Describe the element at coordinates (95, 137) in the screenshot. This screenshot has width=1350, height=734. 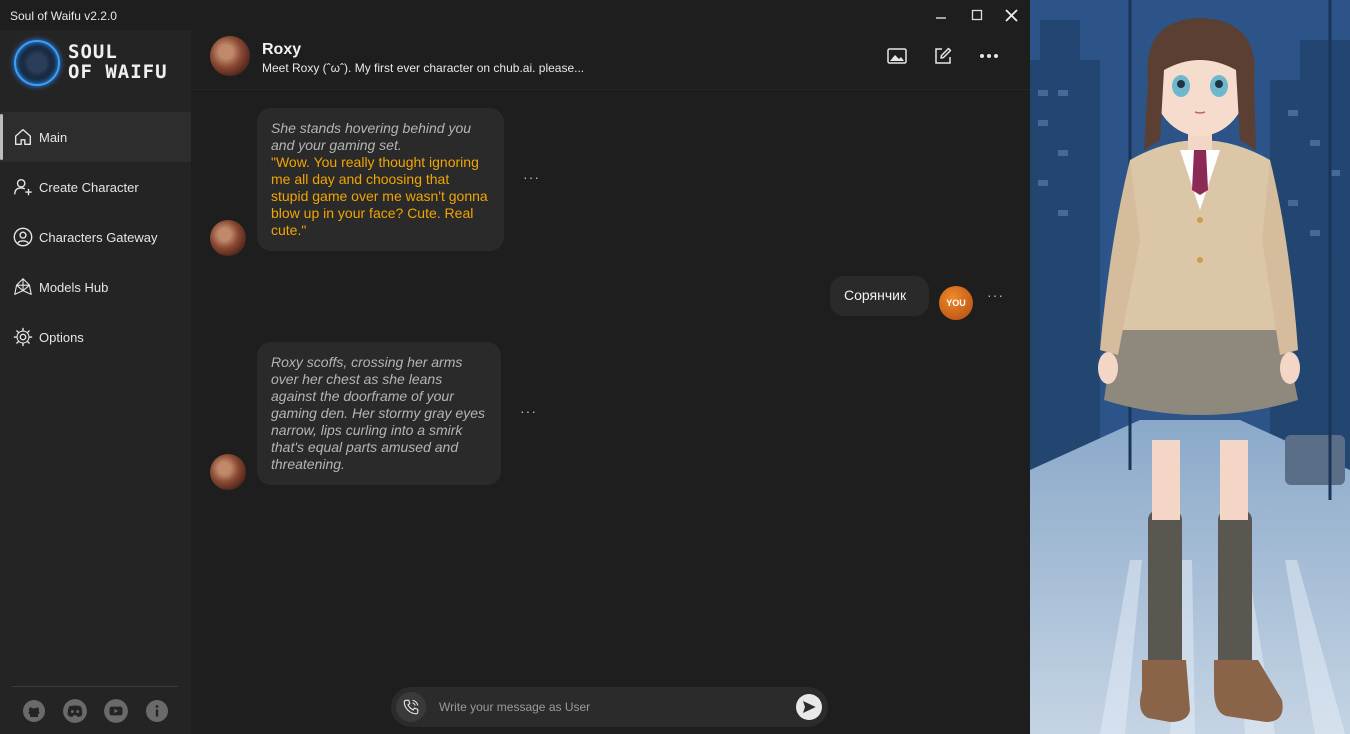
I see `sidebar-item-main: Main` at that location.